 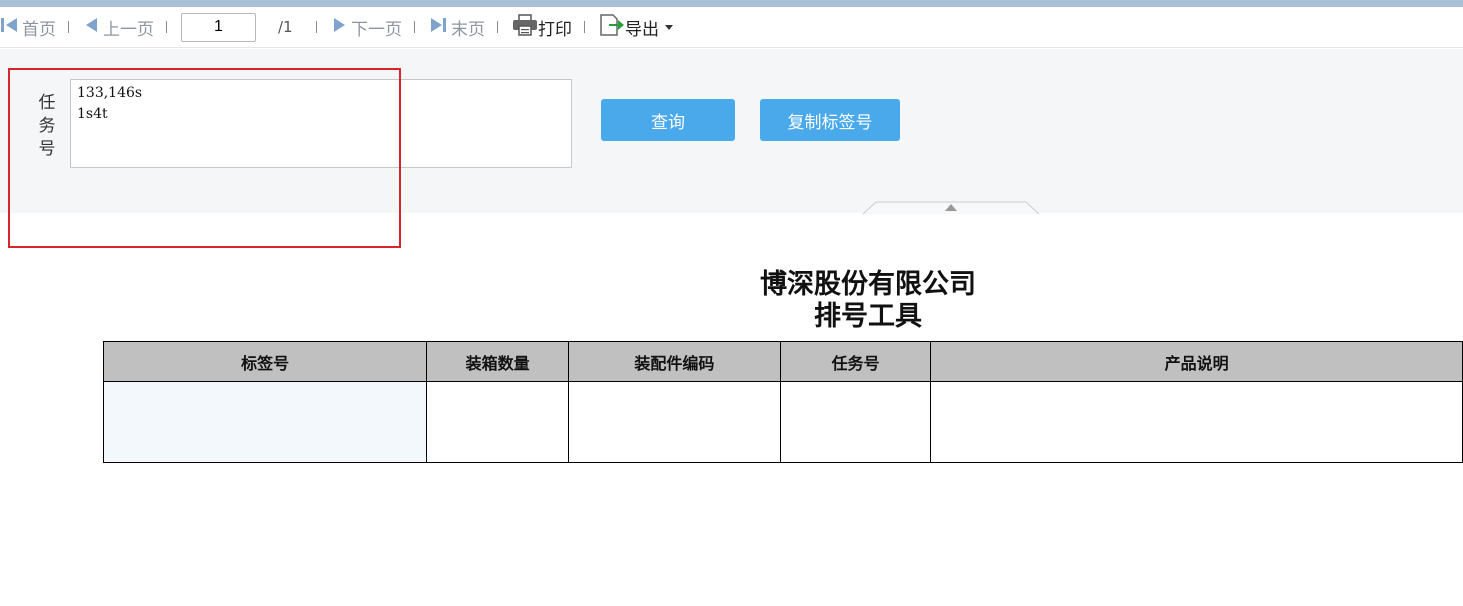 I want to click on column-header: 装箱数量, so click(x=497, y=361).